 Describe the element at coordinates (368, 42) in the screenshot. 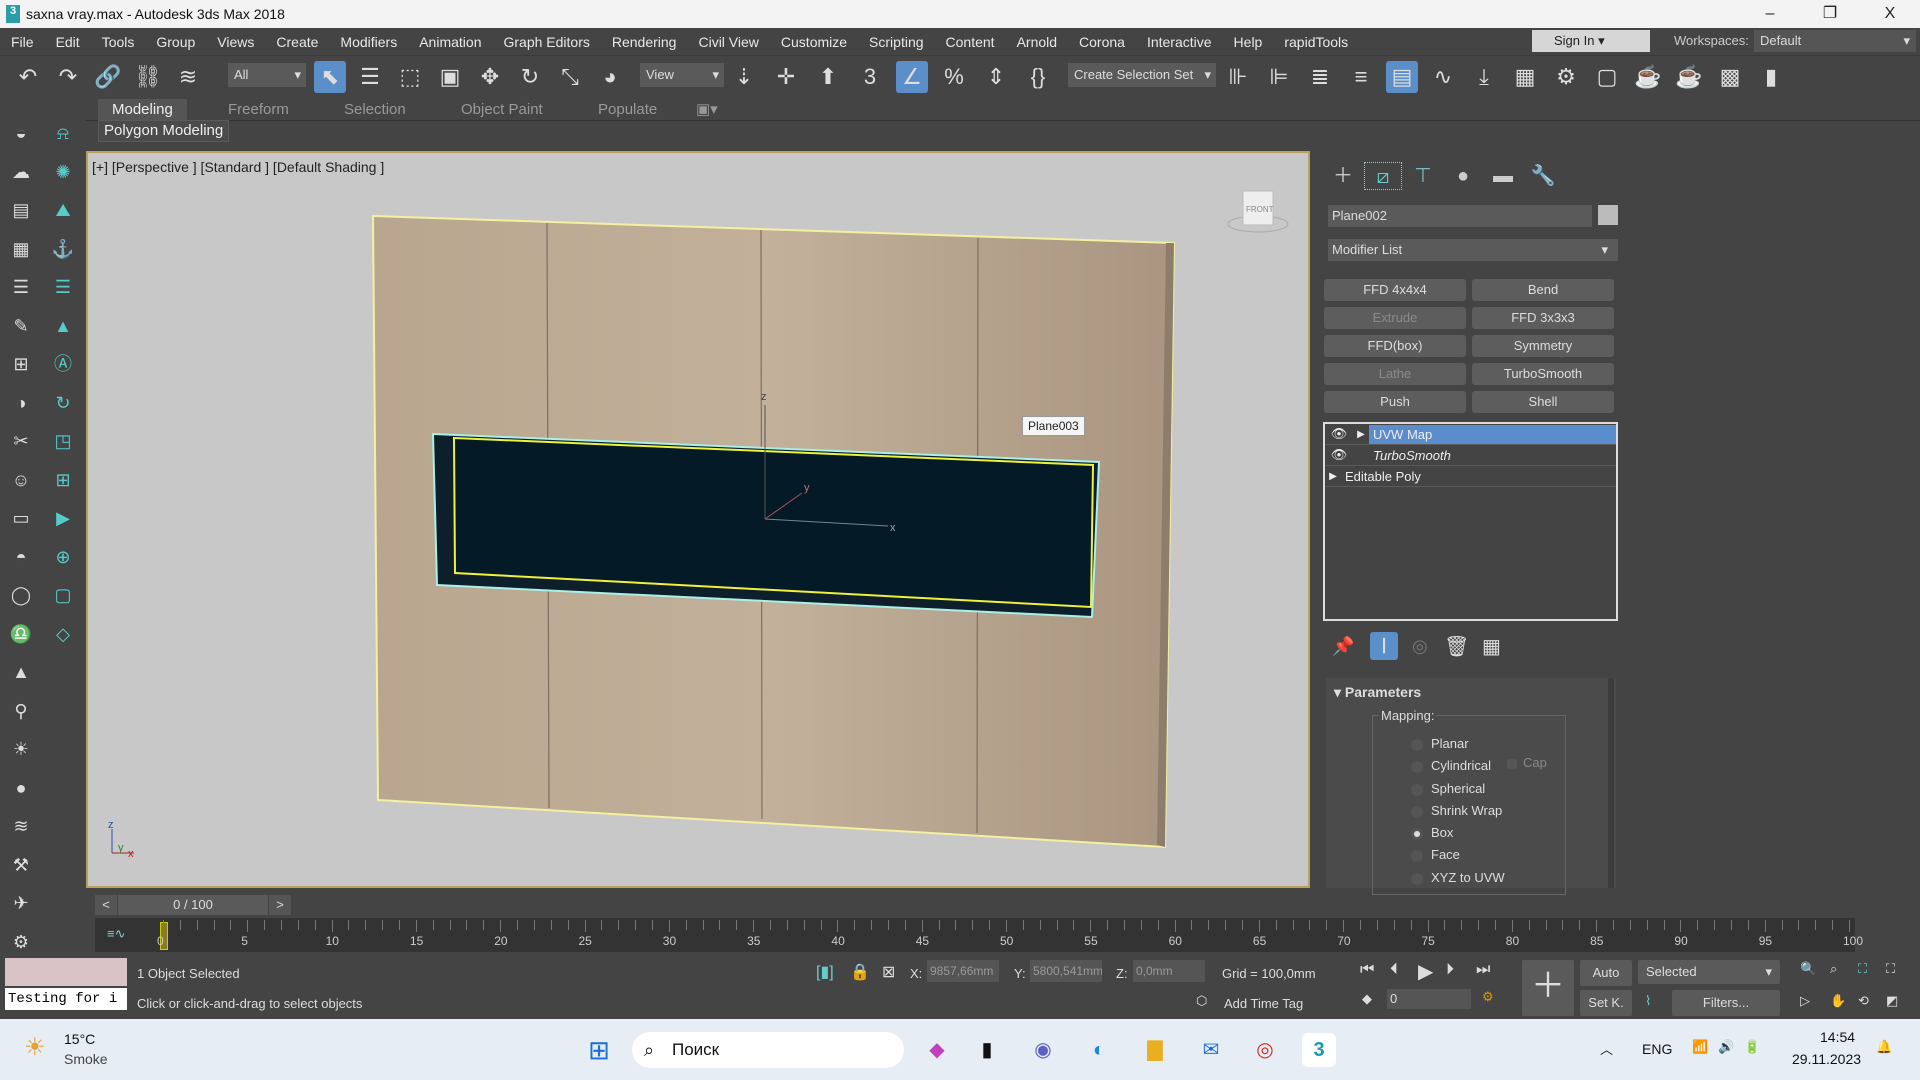

I see `menu-modifiers: Modifiers` at that location.